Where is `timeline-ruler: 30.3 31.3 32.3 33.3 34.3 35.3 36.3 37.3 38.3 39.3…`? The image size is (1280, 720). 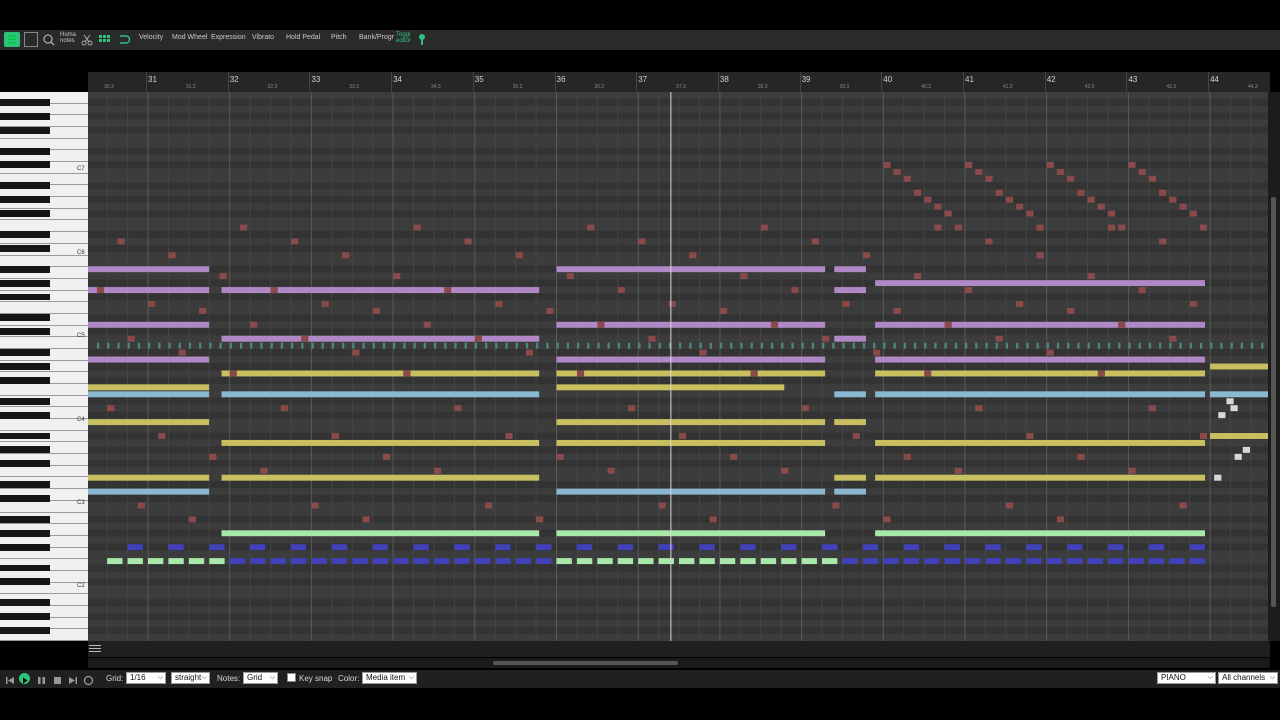 timeline-ruler: 30.3 31.3 32.3 33.3 34.3 35.3 36.3 37.3 38.3 39.3… is located at coordinates (679, 82).